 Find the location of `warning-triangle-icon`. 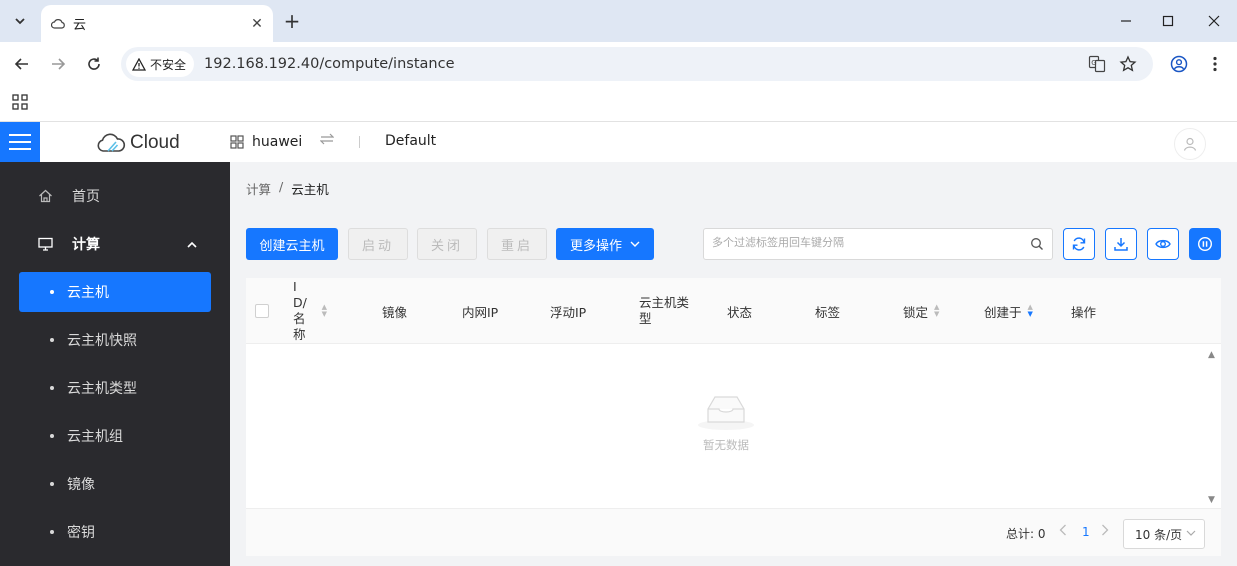

warning-triangle-icon is located at coordinates (139, 64).